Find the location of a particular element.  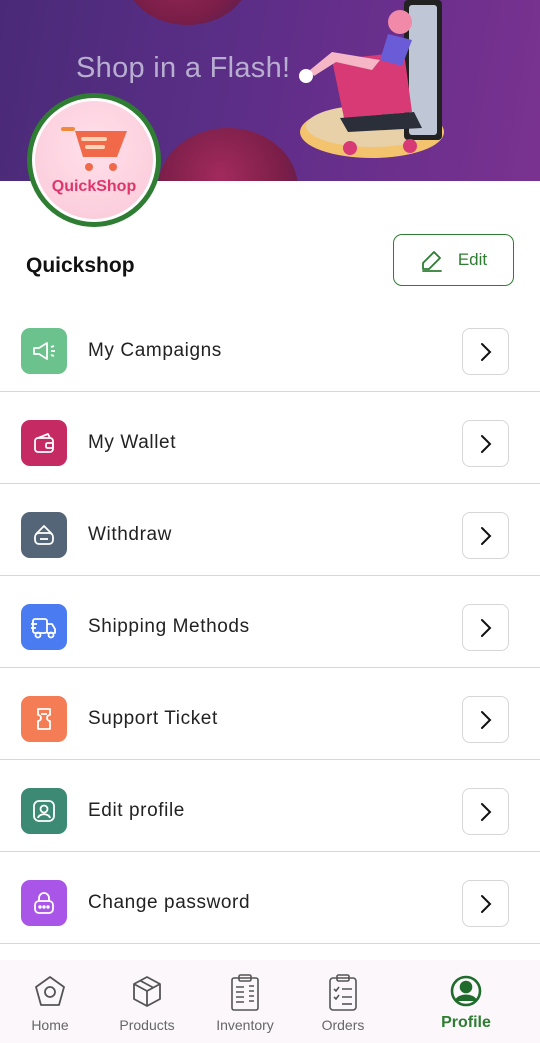

menu-item-label: Withdraw is located at coordinates (130, 534).